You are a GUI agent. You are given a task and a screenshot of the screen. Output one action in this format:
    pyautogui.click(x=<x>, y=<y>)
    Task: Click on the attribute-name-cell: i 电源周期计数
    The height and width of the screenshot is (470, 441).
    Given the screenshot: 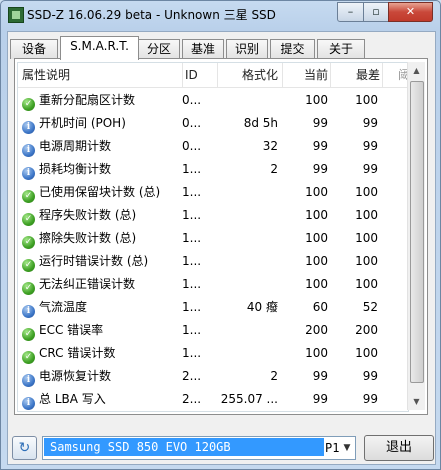 What is the action you would take?
    pyautogui.click(x=106, y=146)
    